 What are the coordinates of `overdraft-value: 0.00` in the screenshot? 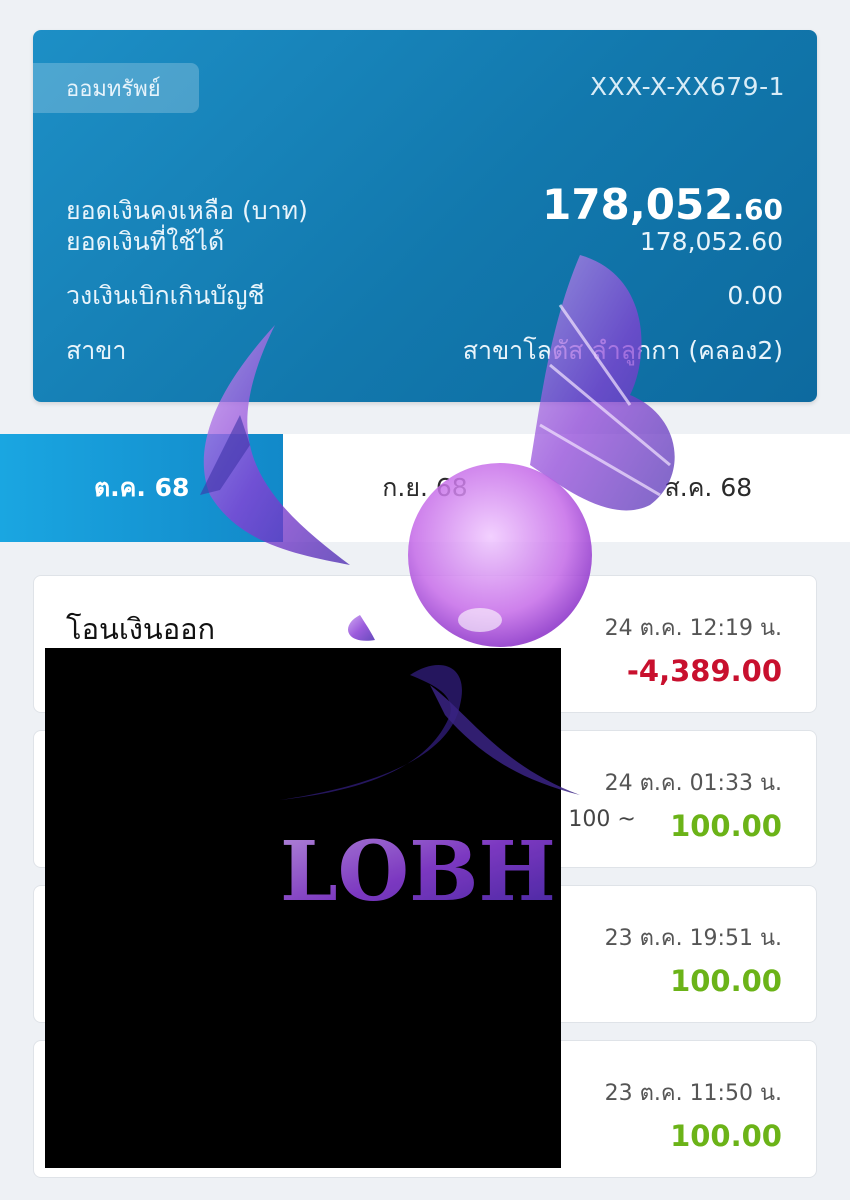 It's located at (755, 295).